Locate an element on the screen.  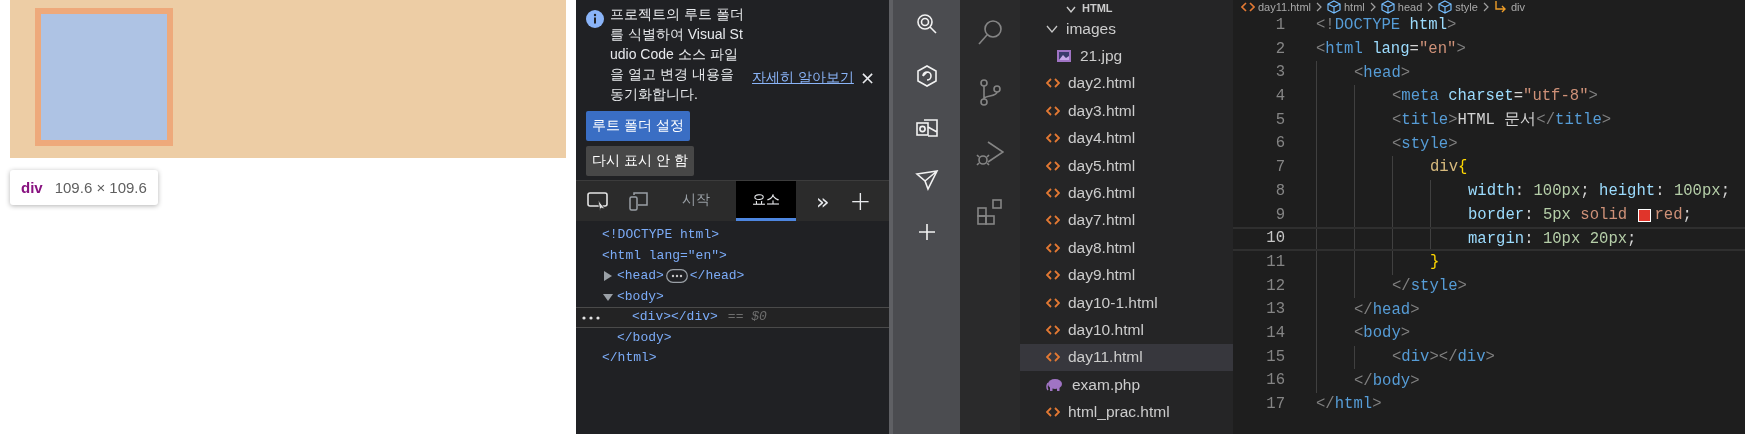
code-text: <div></div> is located at coordinates (1443, 357).